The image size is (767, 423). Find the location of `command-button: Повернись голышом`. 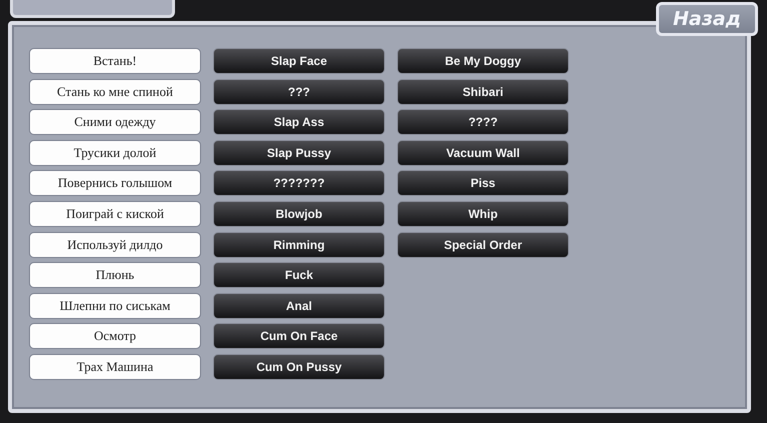

command-button: Повернись голышом is located at coordinates (115, 183).